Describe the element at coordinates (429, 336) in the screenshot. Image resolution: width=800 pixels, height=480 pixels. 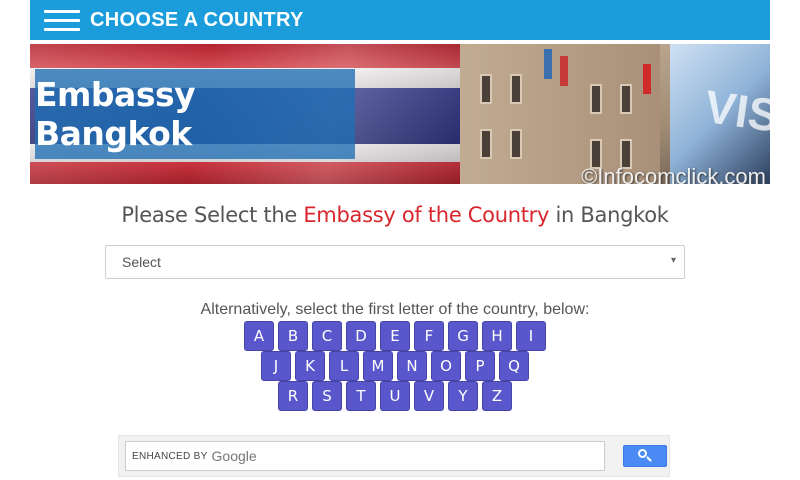
I see `letter-button-f: F` at that location.